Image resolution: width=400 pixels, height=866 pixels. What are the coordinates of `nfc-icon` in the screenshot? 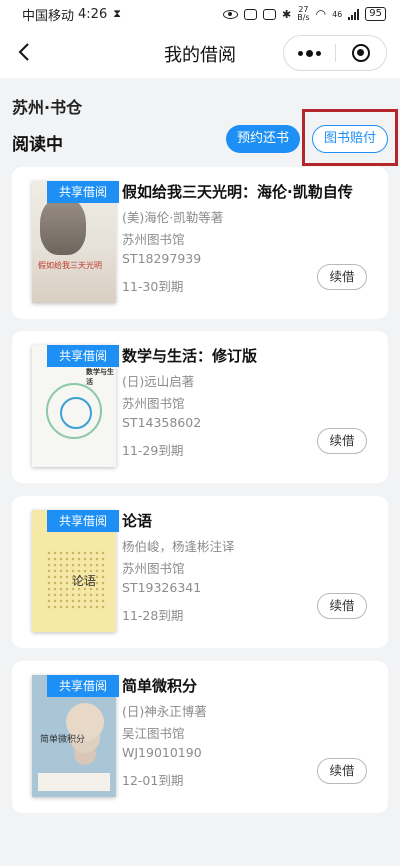 It's located at (251, 14).